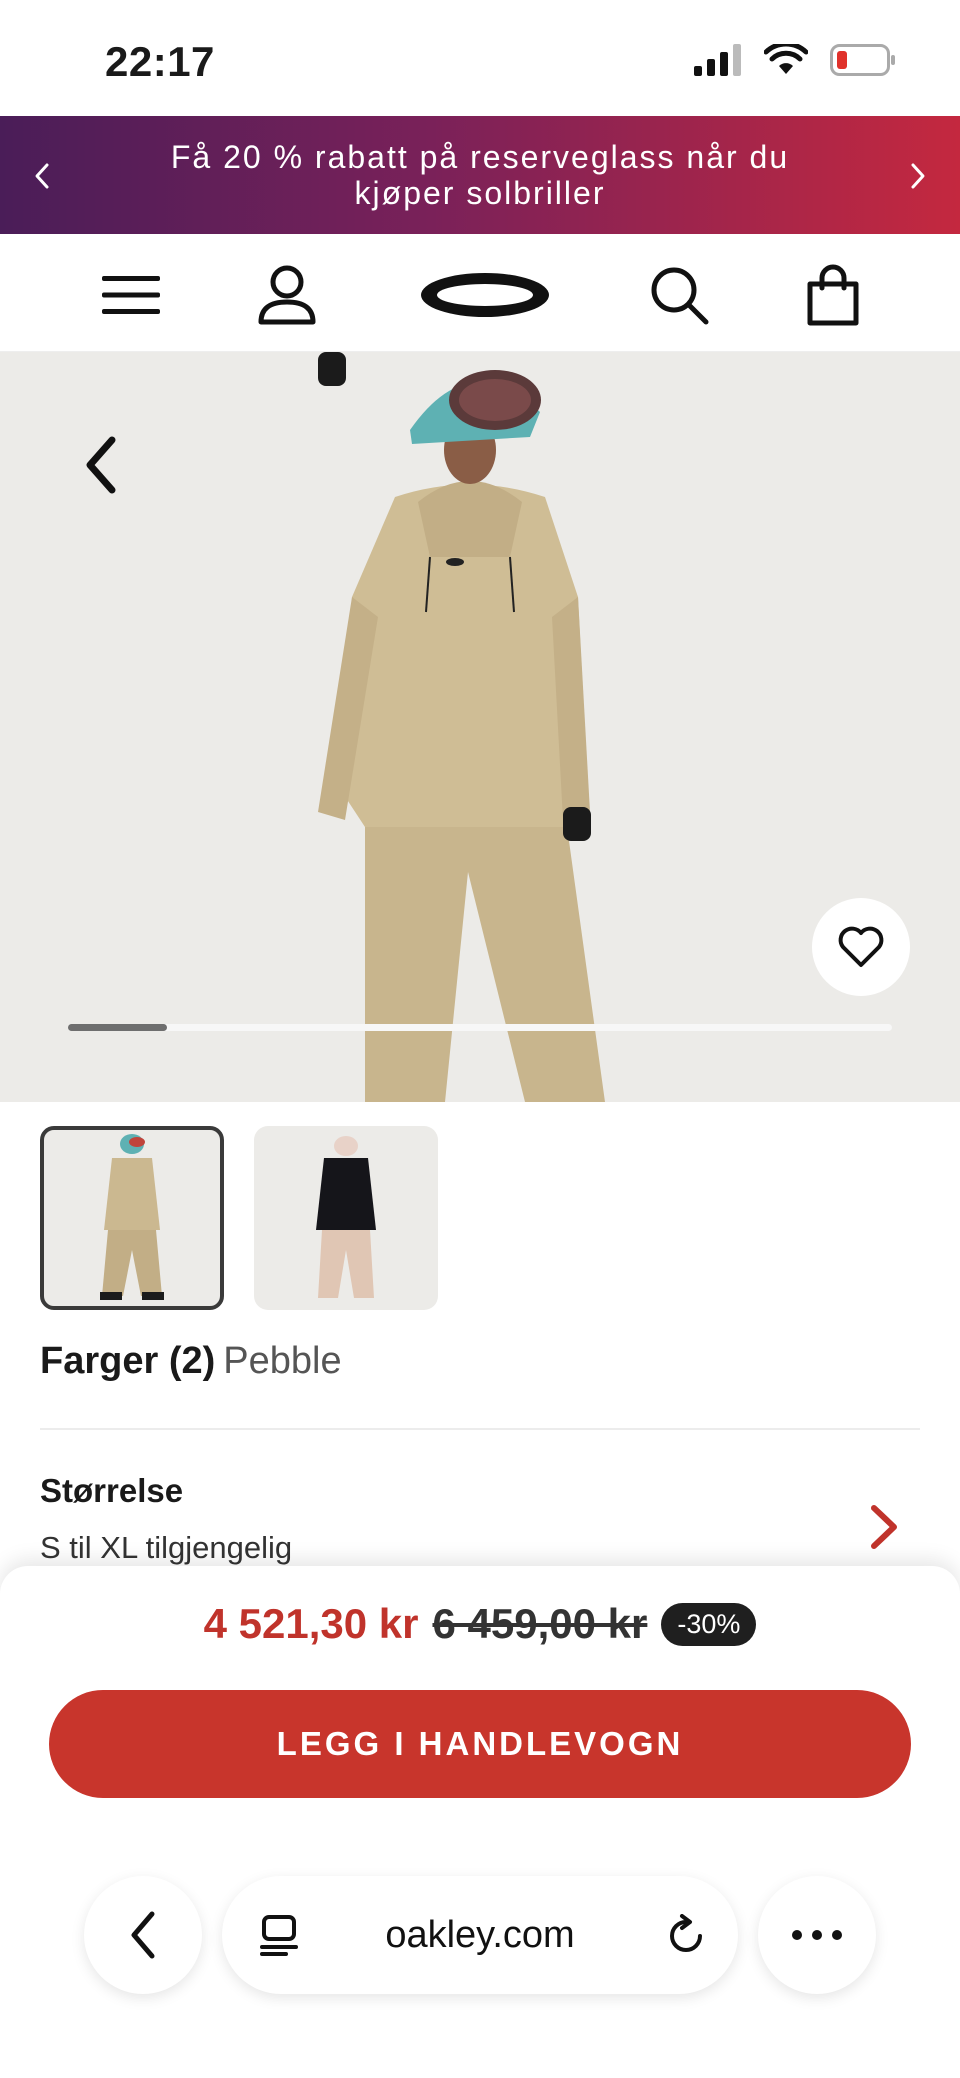 The image size is (960, 2078). I want to click on more-icon, so click(817, 1935).